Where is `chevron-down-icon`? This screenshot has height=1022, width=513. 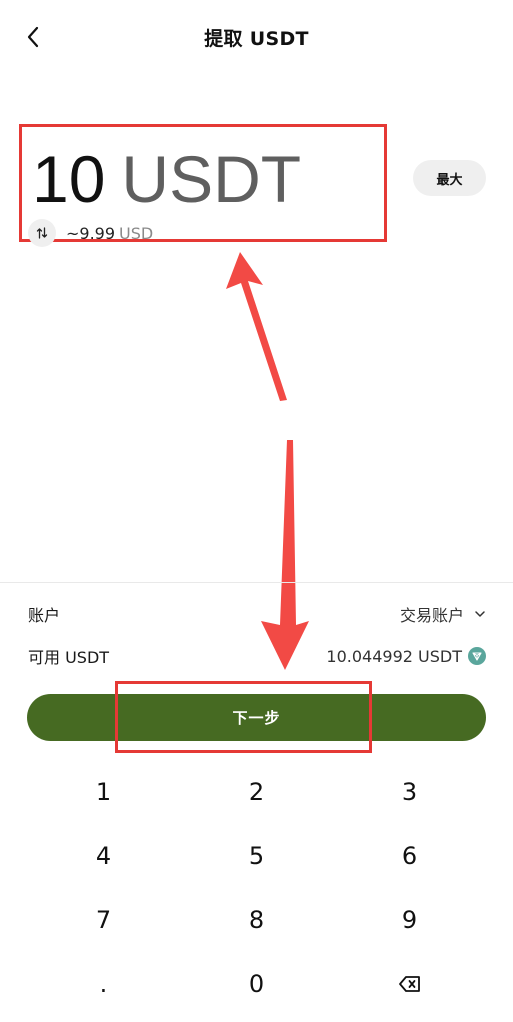 chevron-down-icon is located at coordinates (480, 614).